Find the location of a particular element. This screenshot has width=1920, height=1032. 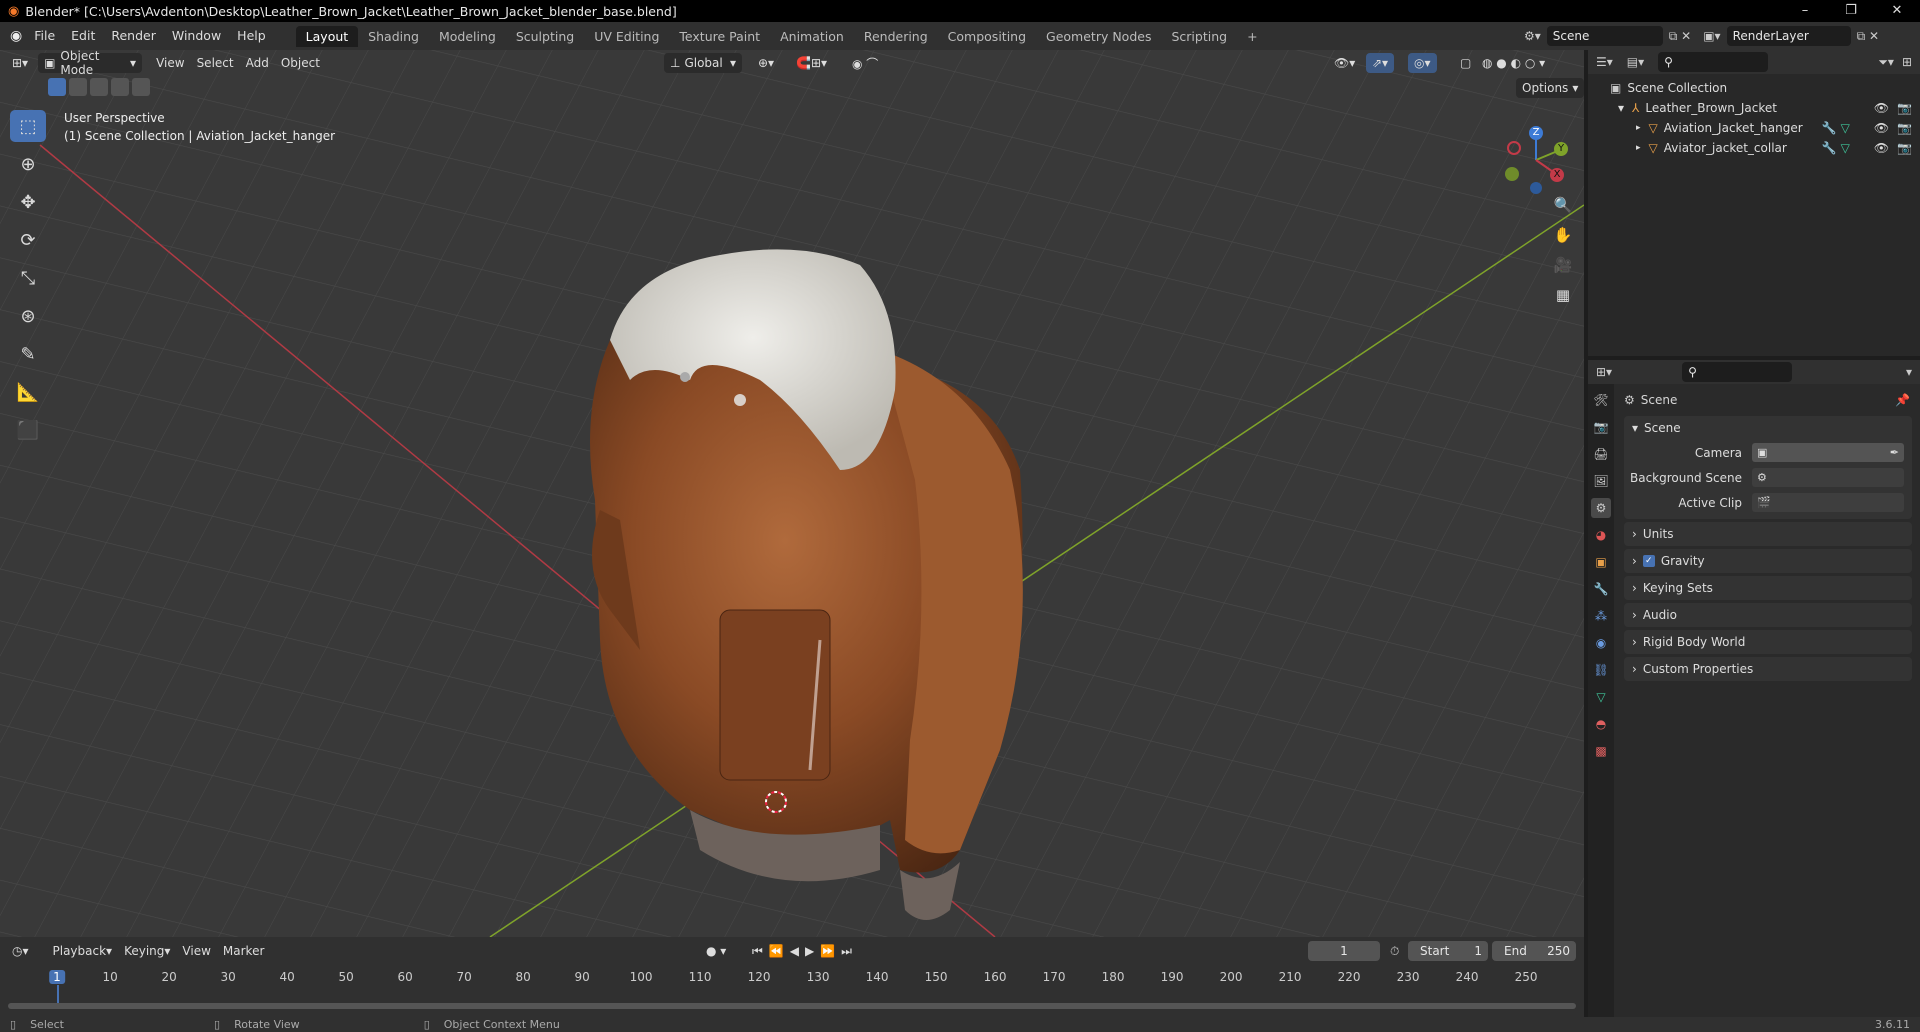

view-layer-selector: RenderLayer is located at coordinates (1788, 36).